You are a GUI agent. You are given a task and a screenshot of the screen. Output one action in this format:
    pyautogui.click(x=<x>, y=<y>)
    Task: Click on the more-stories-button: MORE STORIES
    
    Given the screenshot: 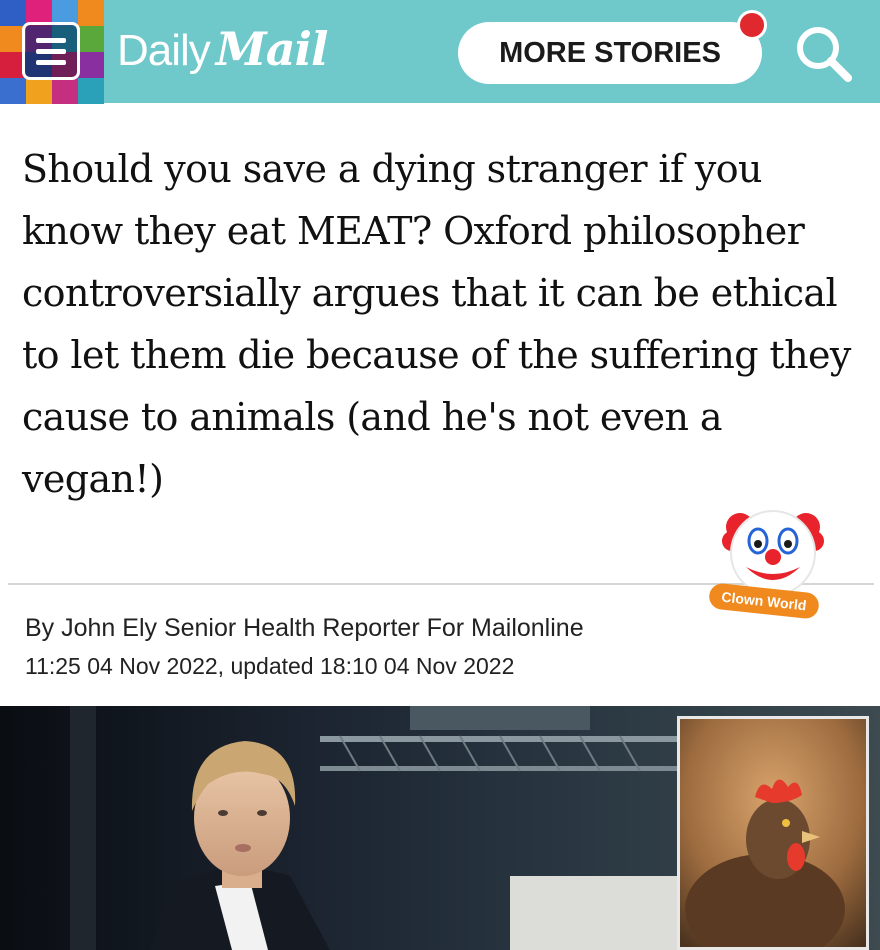 What is the action you would take?
    pyautogui.click(x=610, y=53)
    